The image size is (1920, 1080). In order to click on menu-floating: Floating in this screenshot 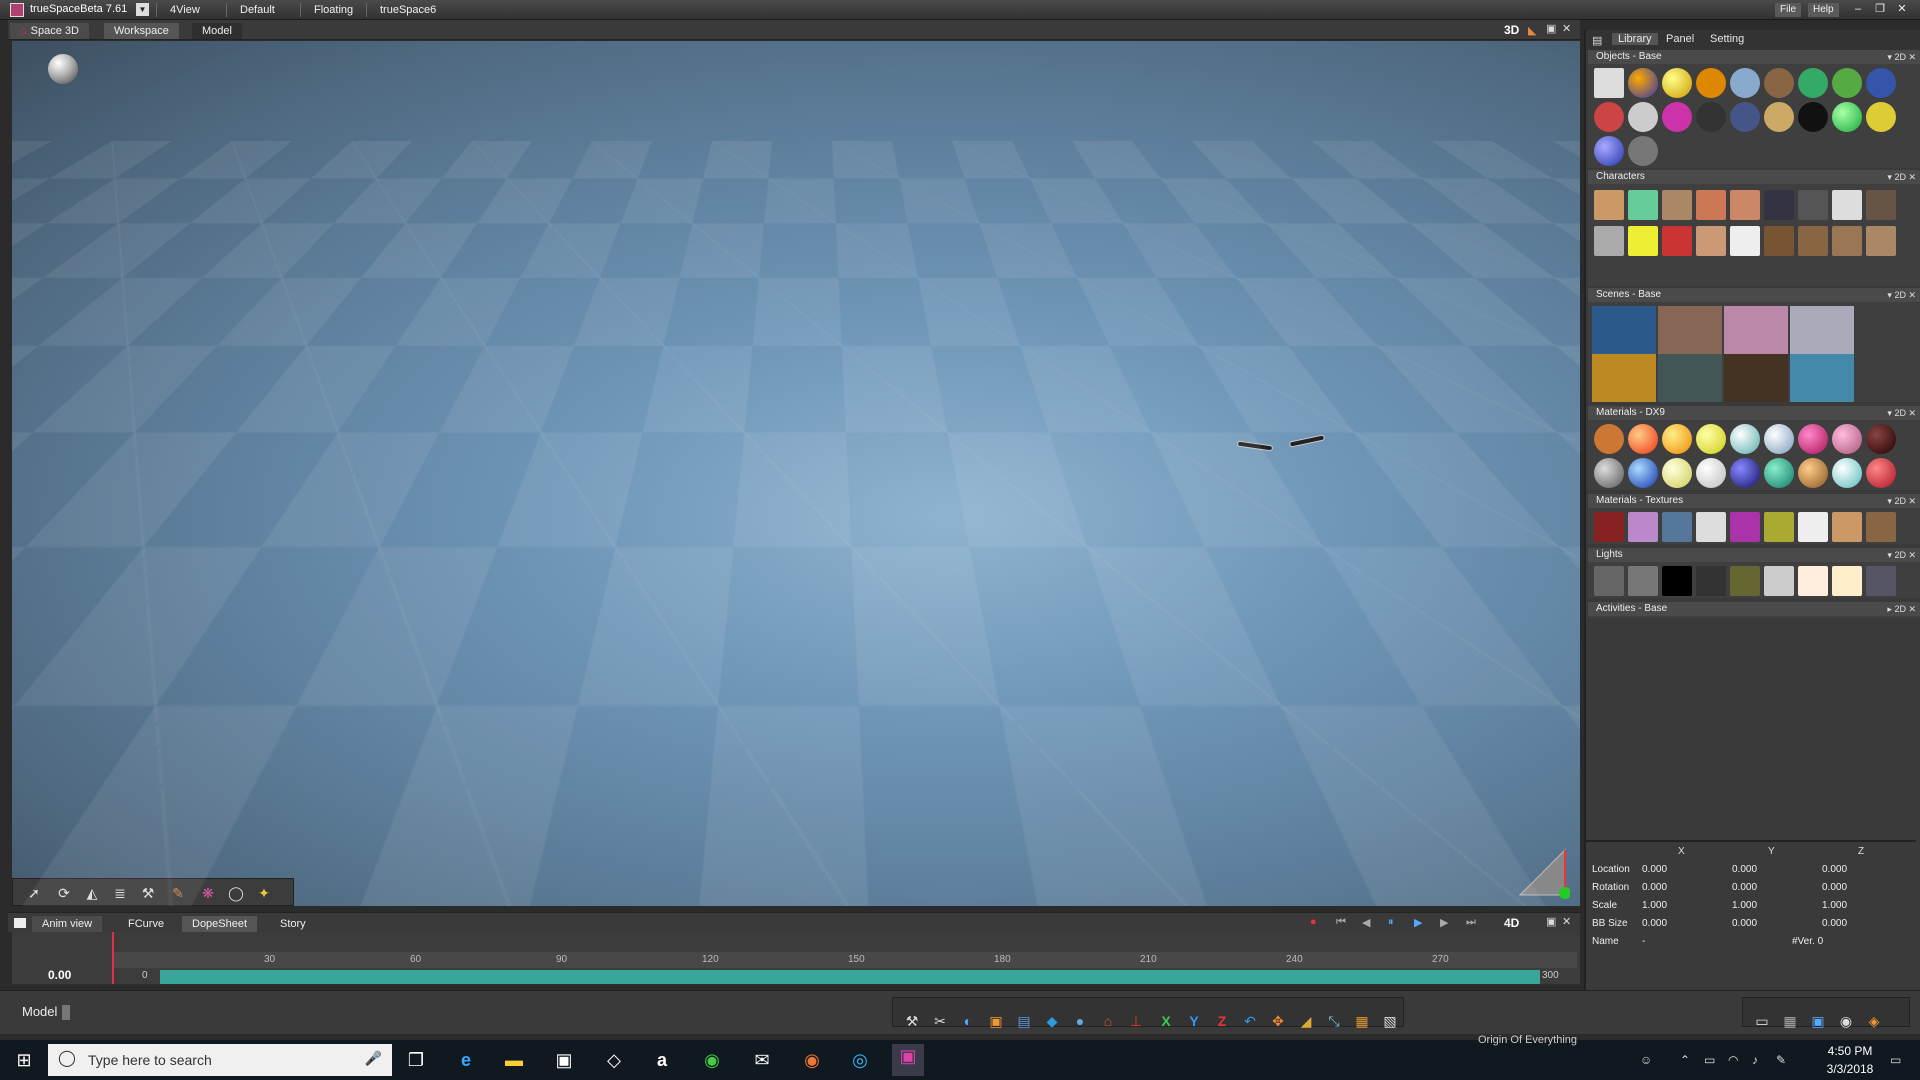, I will do `click(333, 10)`.